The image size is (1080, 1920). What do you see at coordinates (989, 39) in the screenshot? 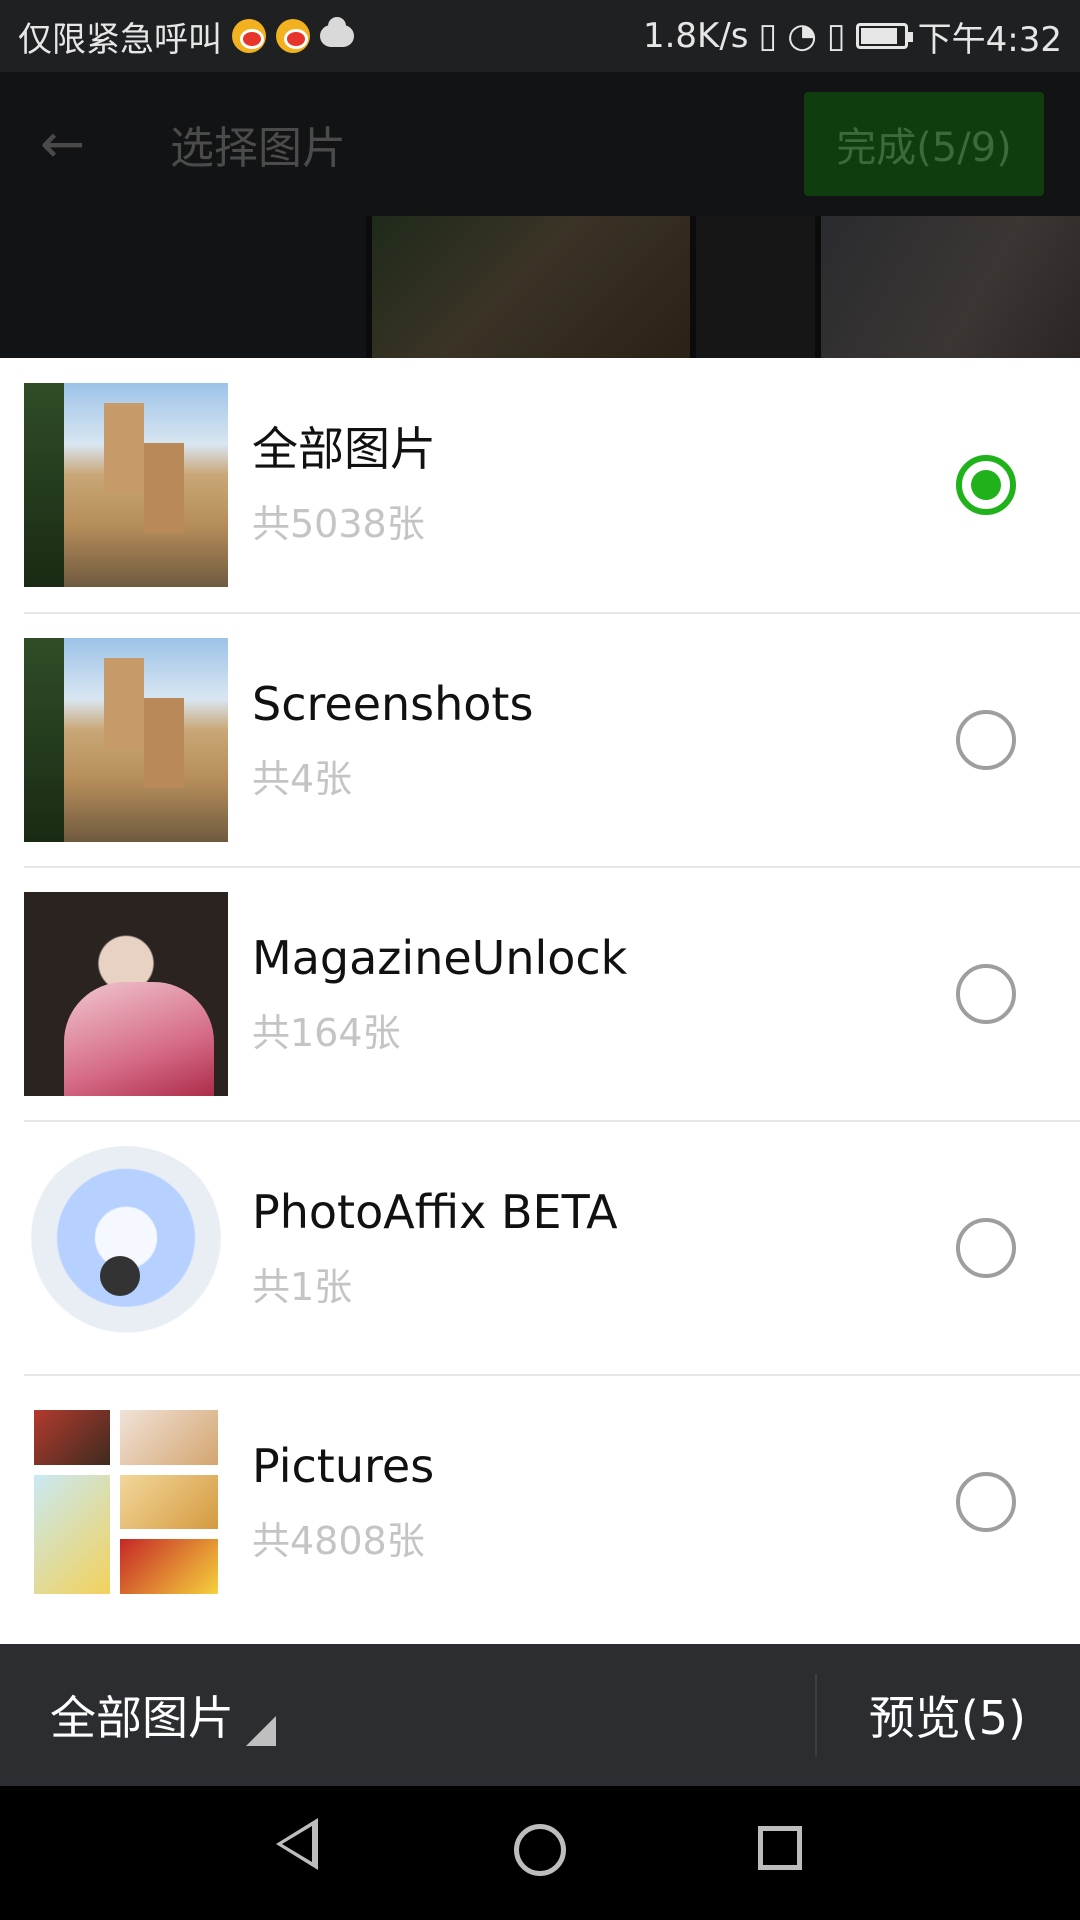
I see `clock: 下午4:32` at bounding box center [989, 39].